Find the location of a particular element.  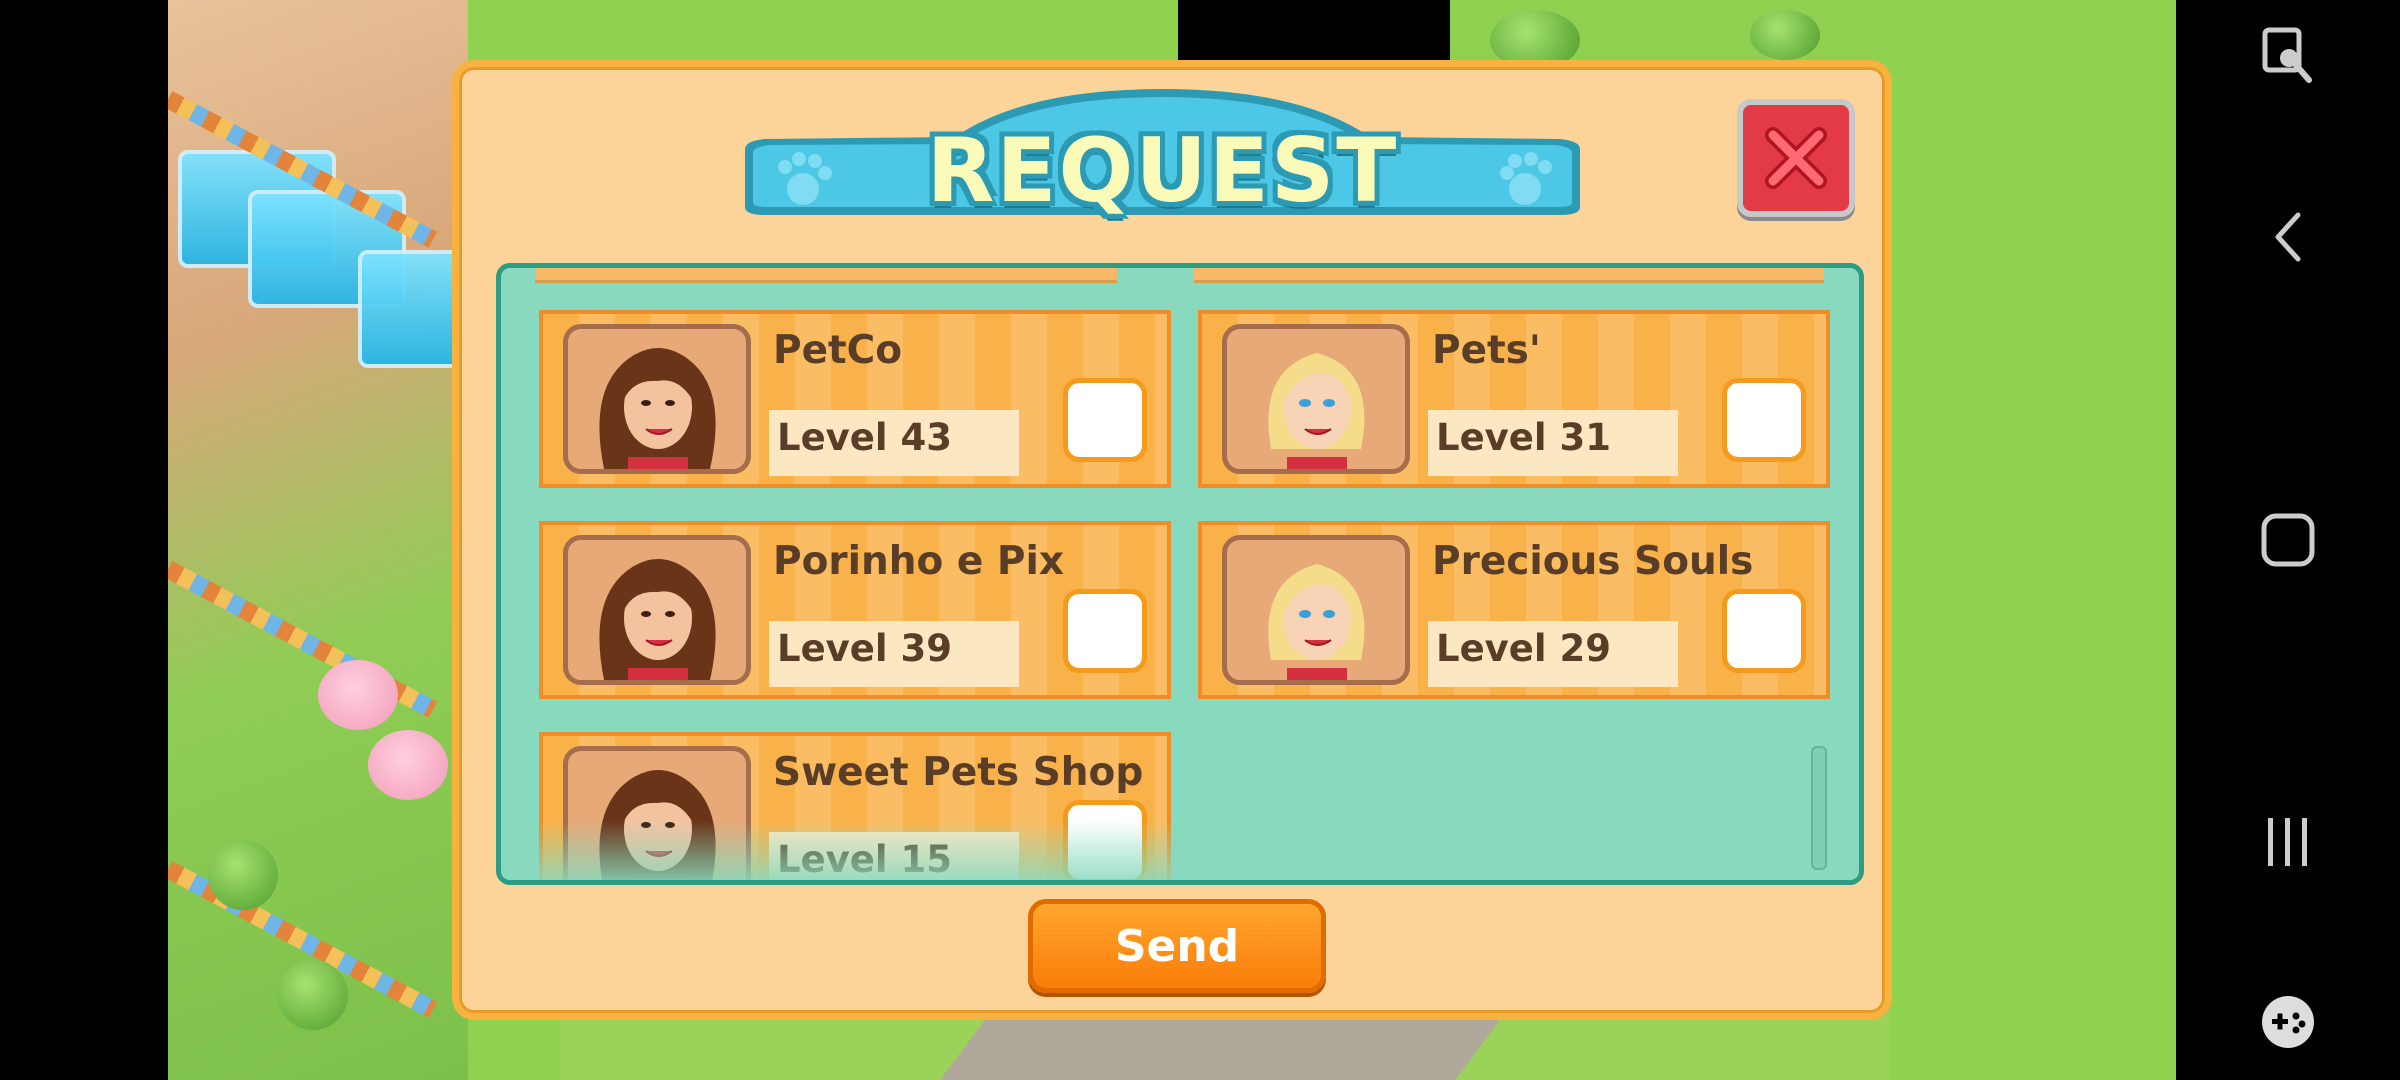

stone-path is located at coordinates (1220, 1050).